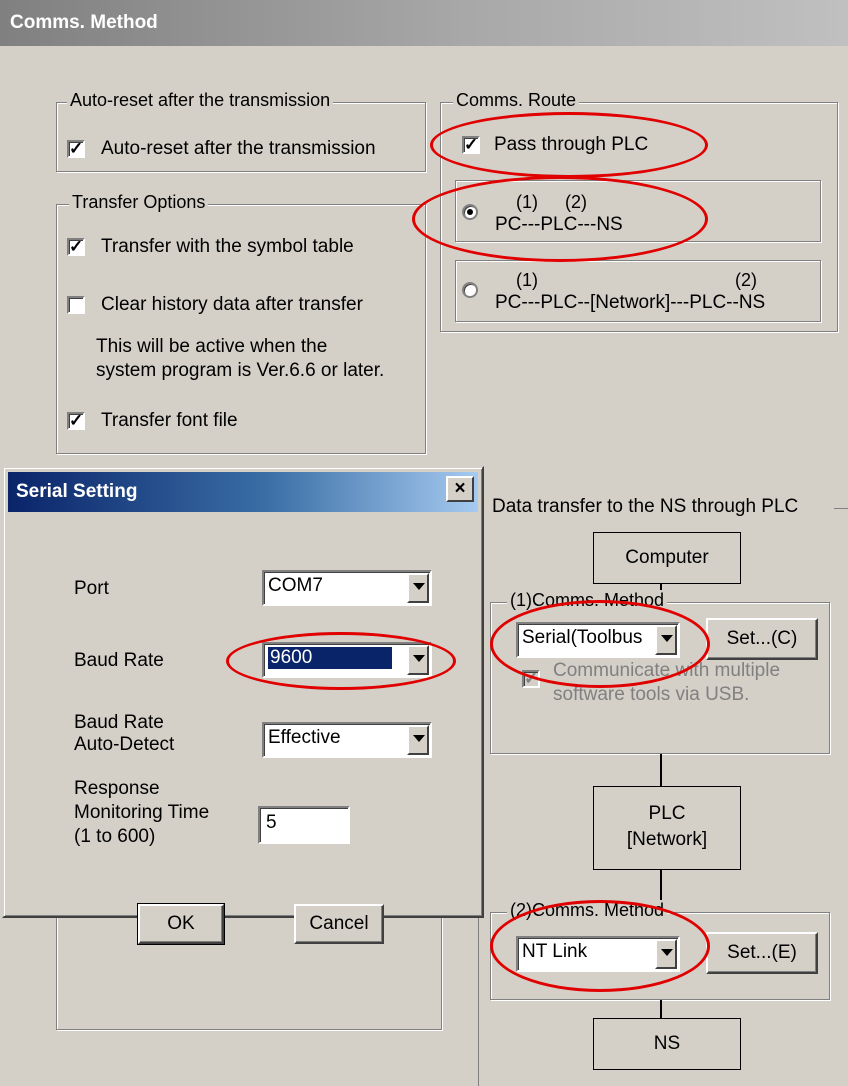 The image size is (848, 1086). I want to click on computer-box: Computer, so click(667, 558).